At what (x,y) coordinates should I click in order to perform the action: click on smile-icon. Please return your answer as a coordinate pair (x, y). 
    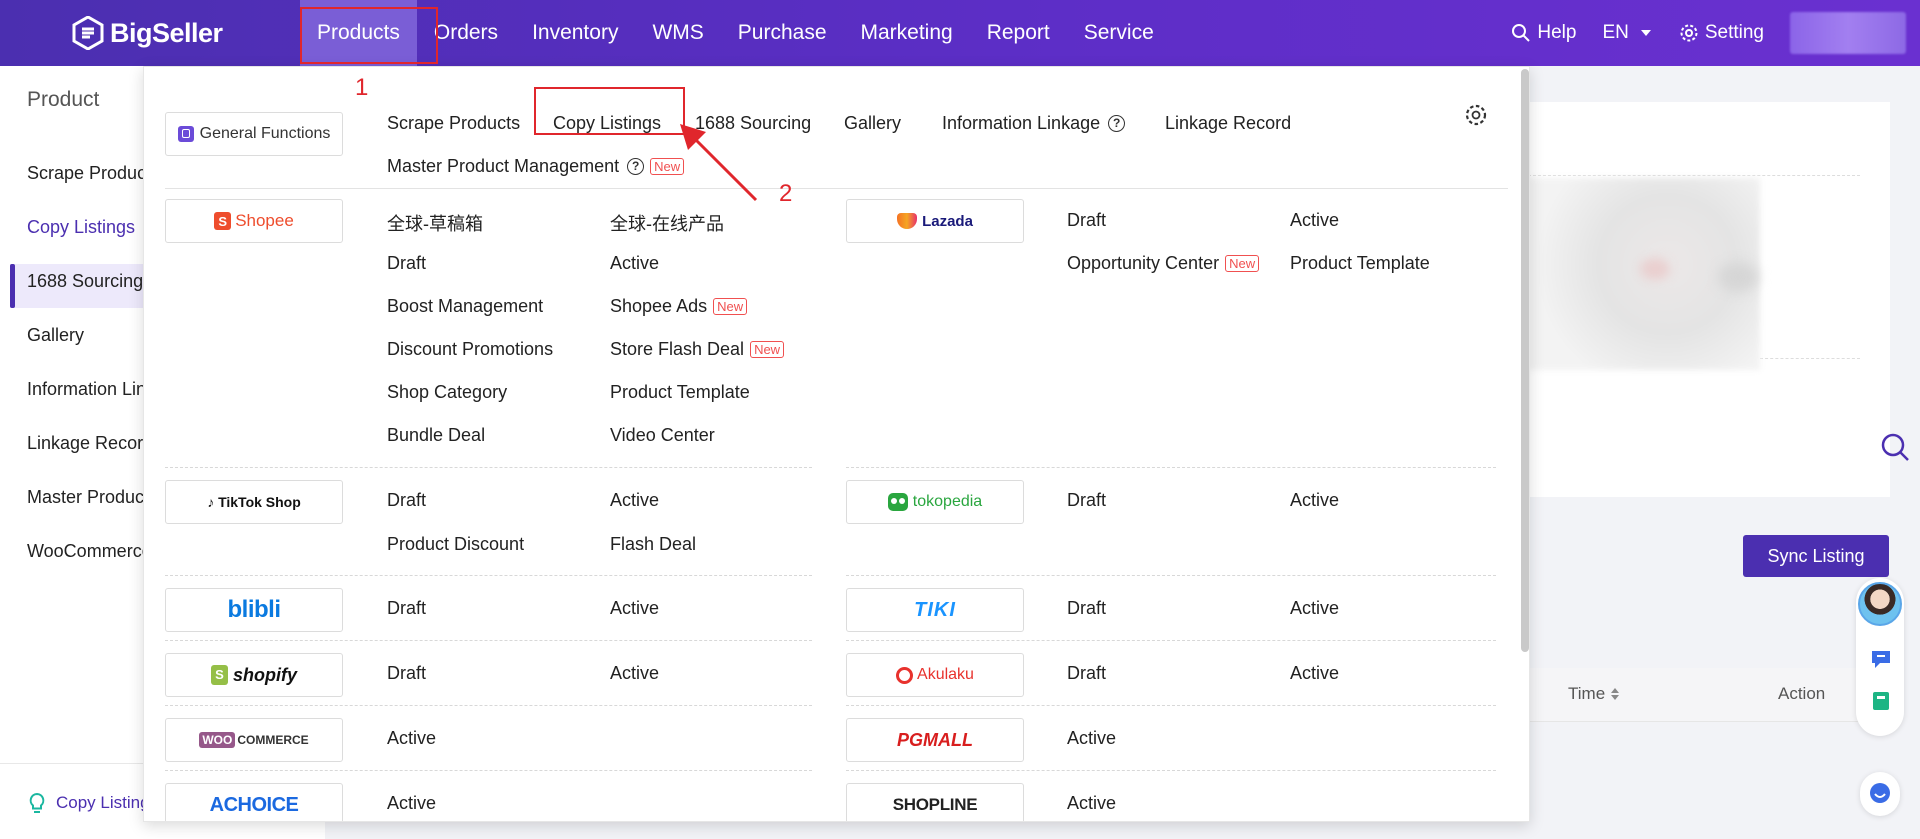
    Looking at the image, I should click on (1880, 793).